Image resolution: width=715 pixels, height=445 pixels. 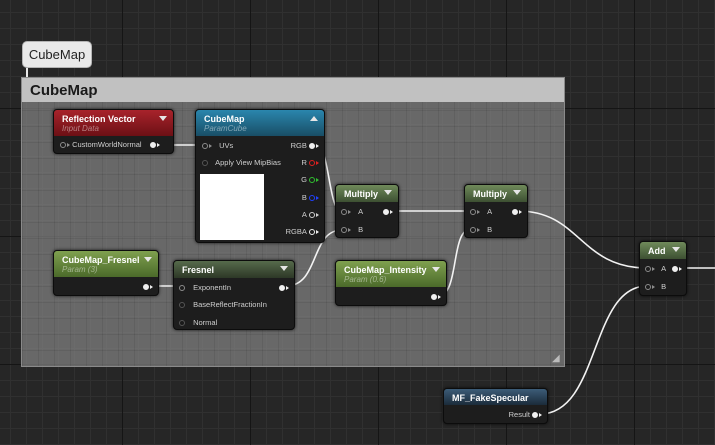 I want to click on pin-customworldnormal: CustomWorldNormal, so click(x=110, y=145).